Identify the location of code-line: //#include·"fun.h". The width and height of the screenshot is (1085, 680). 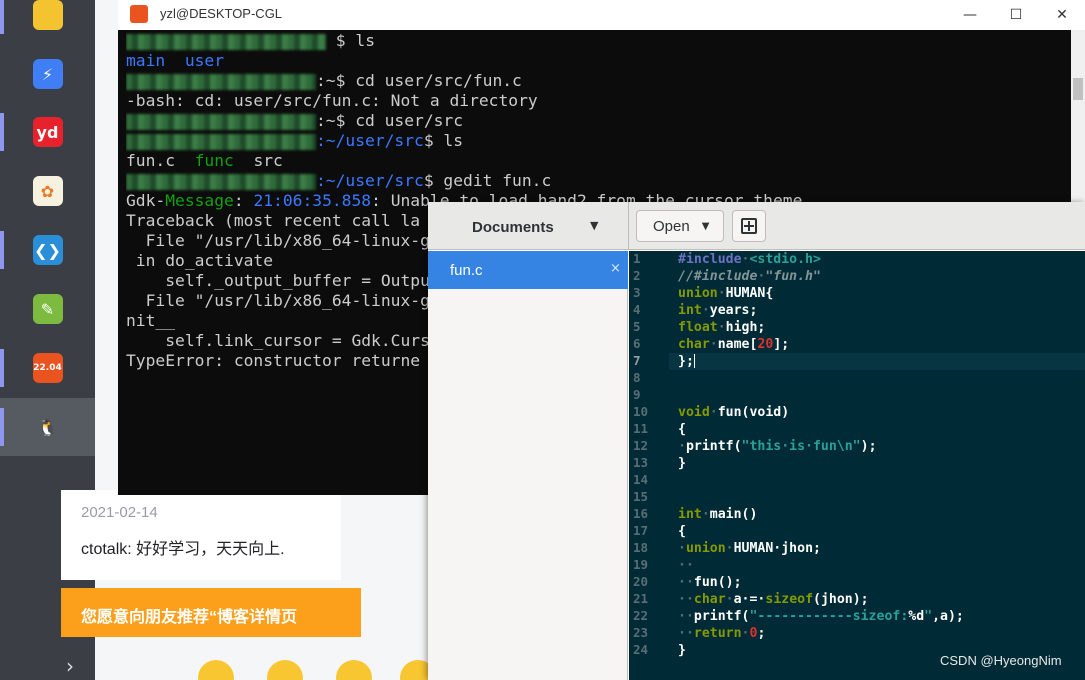
(749, 276).